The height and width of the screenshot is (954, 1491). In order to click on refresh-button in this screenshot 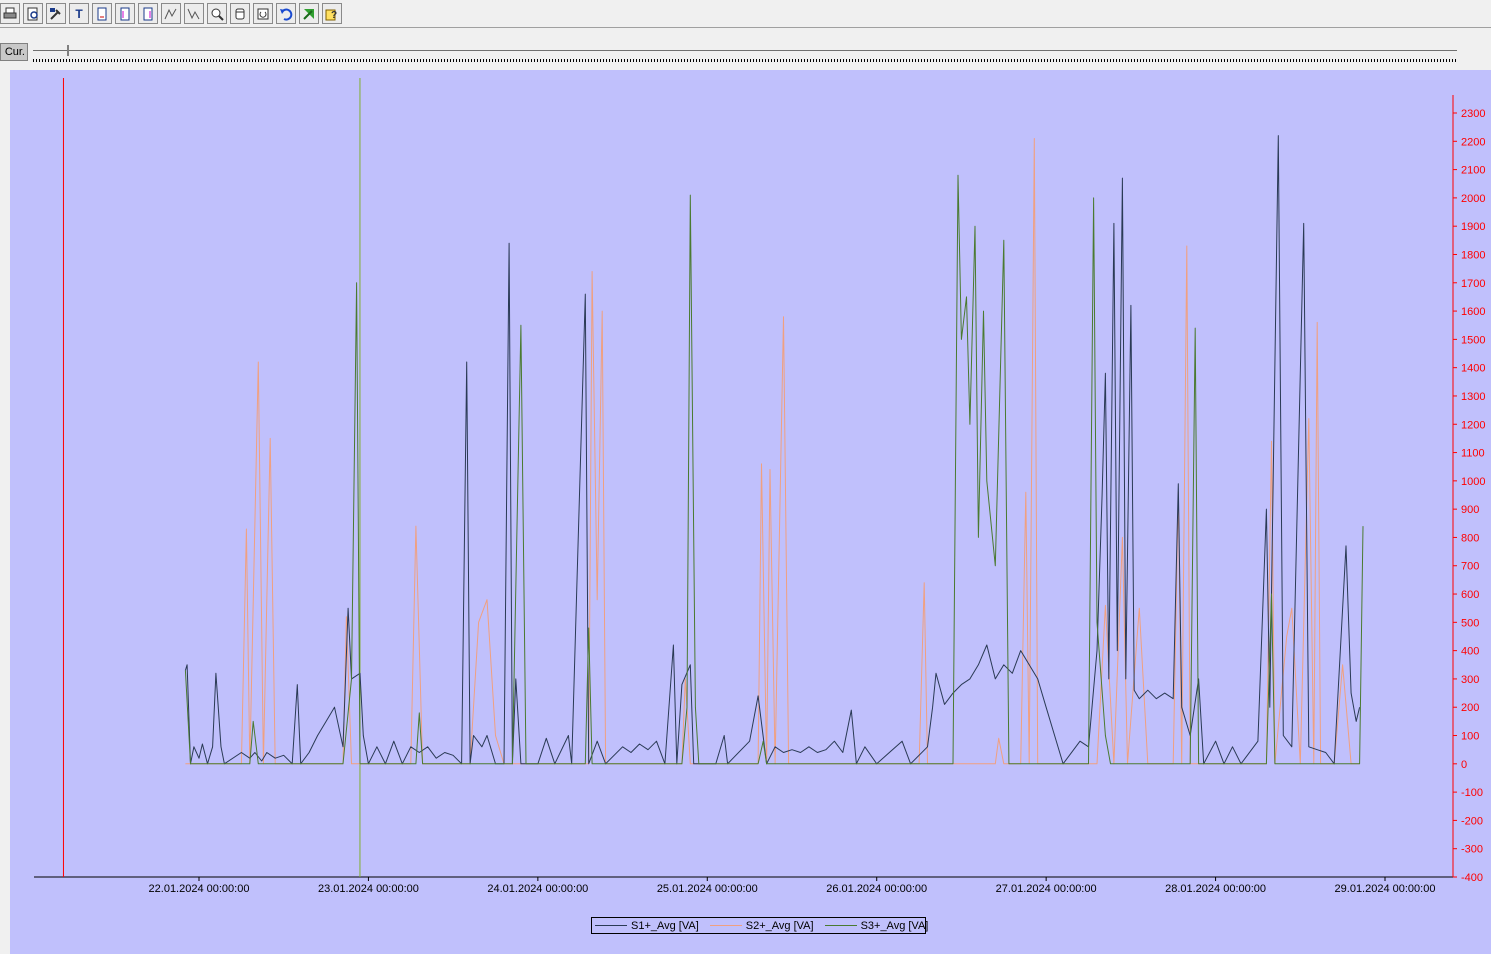, I will do `click(263, 13)`.